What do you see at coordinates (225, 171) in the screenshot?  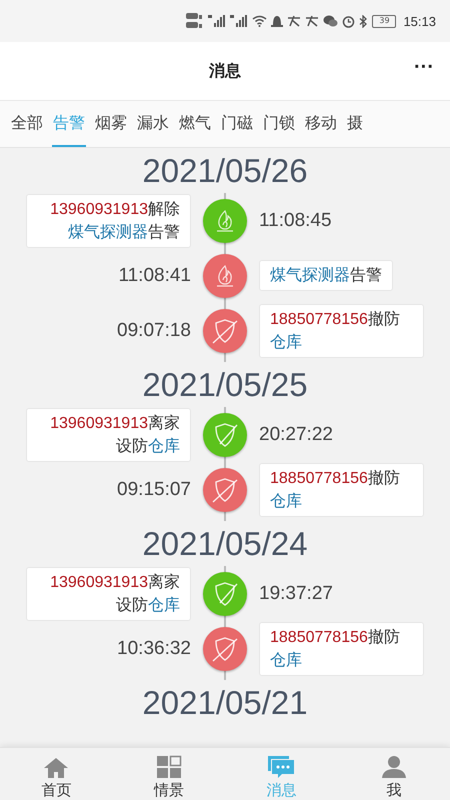 I see `date-heading: 2021/05/26` at bounding box center [225, 171].